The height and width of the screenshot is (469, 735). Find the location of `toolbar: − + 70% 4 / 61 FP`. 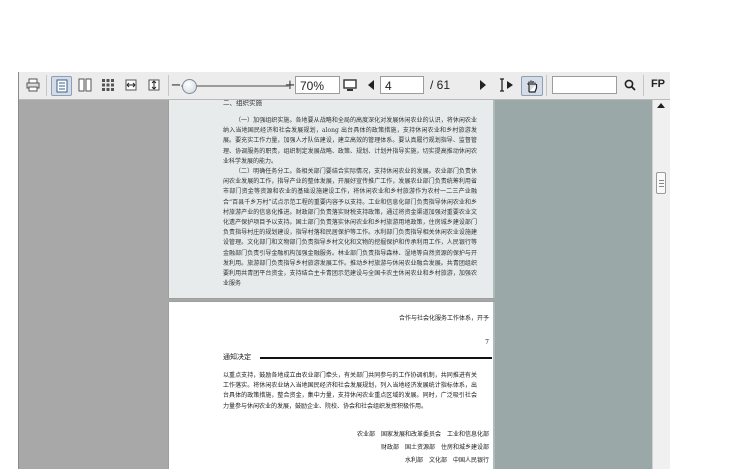

toolbar: − + 70% 4 / 61 FP is located at coordinates (344, 86).